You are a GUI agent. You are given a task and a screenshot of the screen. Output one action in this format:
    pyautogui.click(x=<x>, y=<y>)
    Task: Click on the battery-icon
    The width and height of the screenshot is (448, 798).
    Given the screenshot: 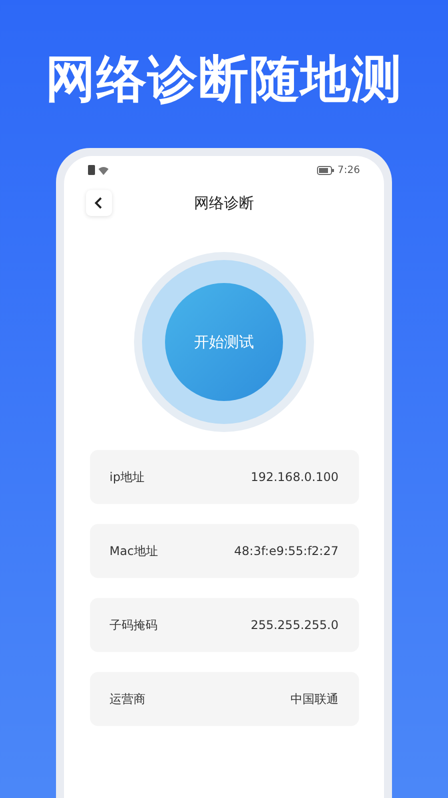 What is the action you would take?
    pyautogui.click(x=325, y=170)
    